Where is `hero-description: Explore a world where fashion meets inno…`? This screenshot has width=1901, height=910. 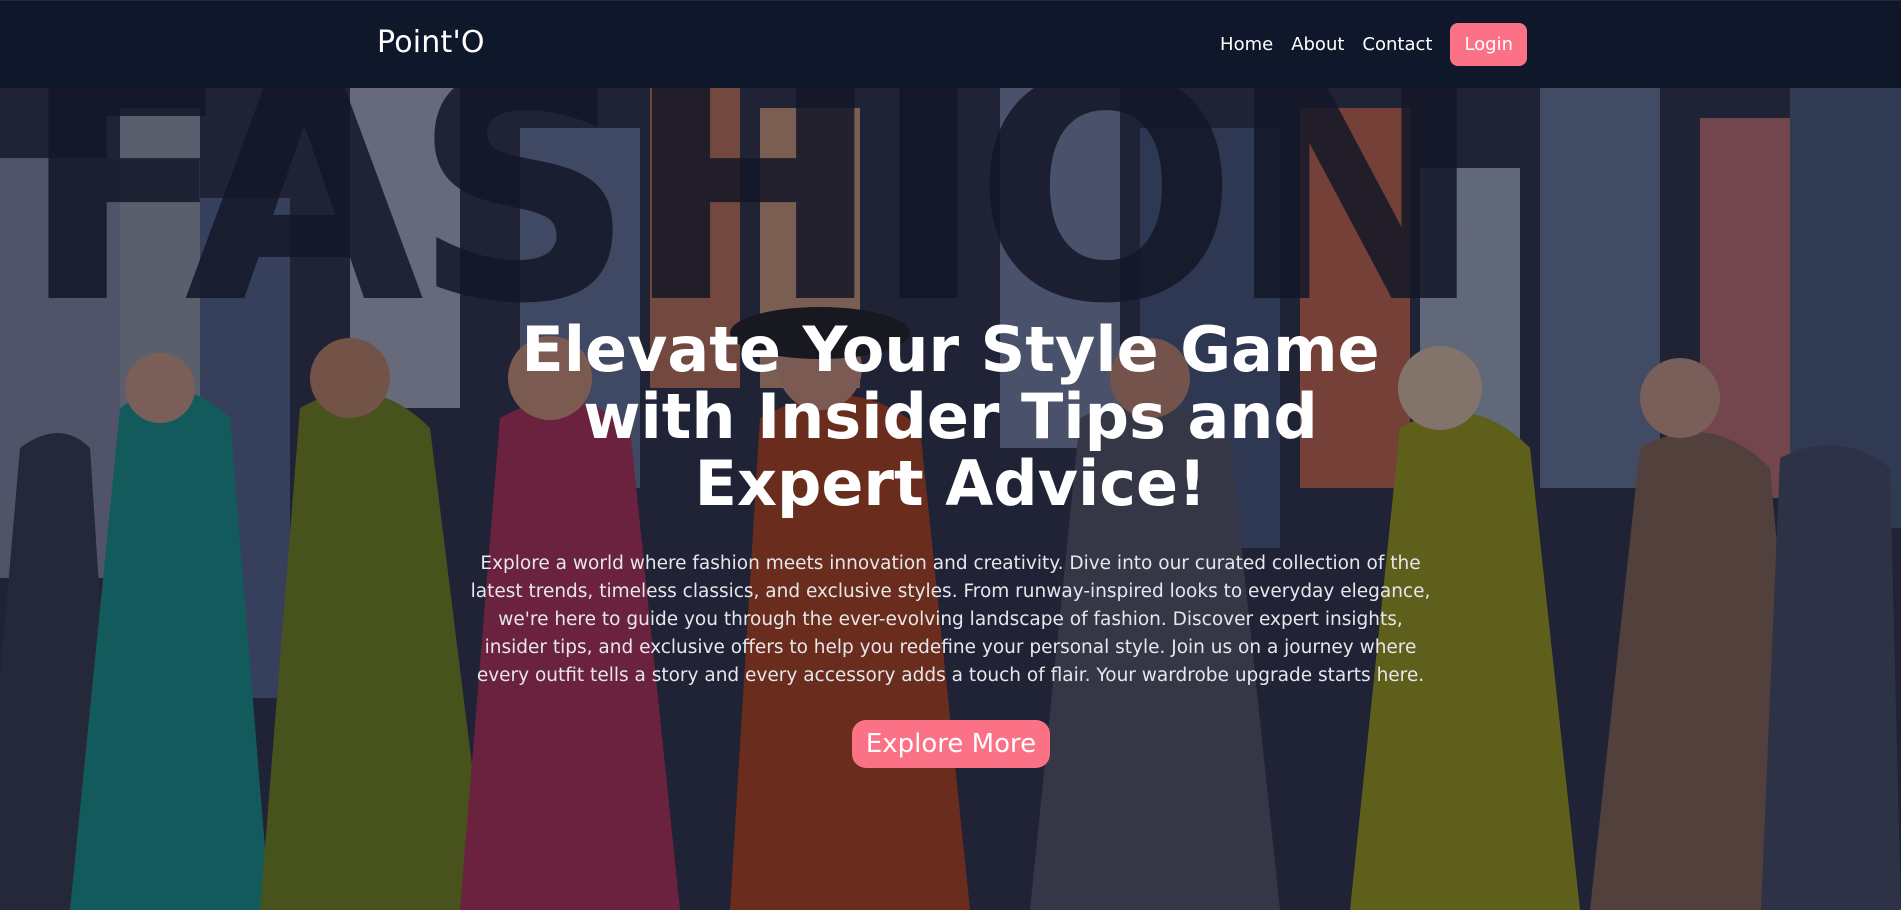
hero-description: Explore a world where fashion meets inno… is located at coordinates (950, 619).